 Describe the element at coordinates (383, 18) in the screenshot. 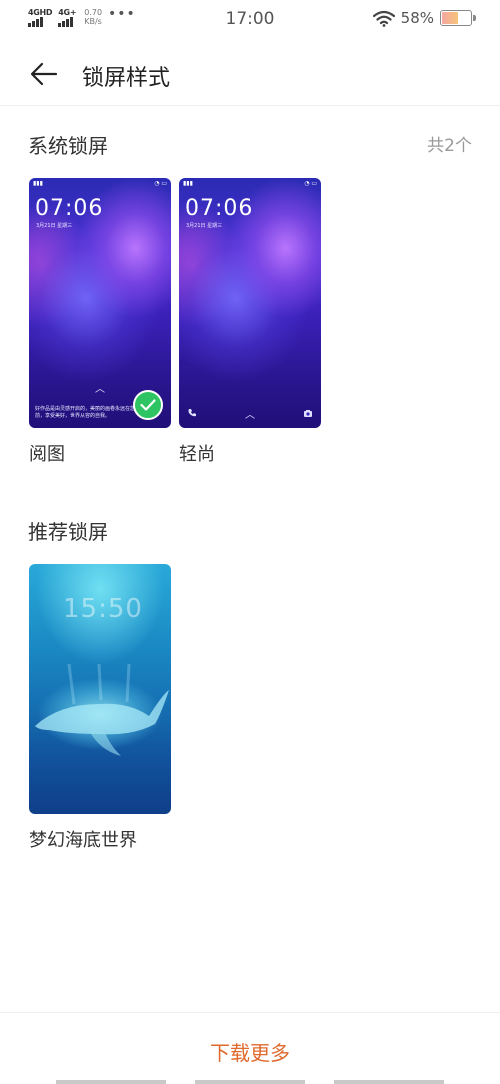

I see `wifi-icon` at that location.